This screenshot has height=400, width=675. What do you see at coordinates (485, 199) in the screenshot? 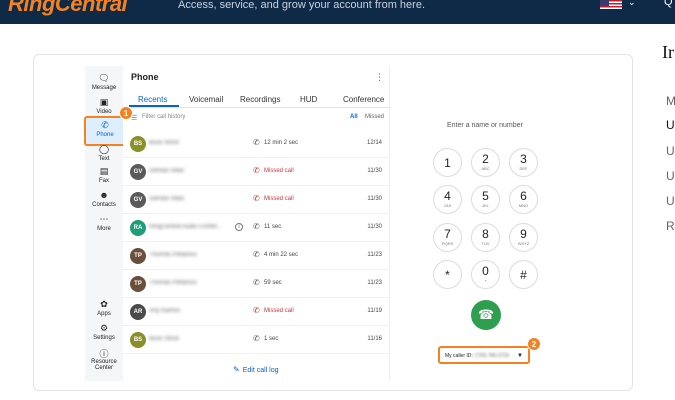
I see `dial-key: 5 JKL` at bounding box center [485, 199].